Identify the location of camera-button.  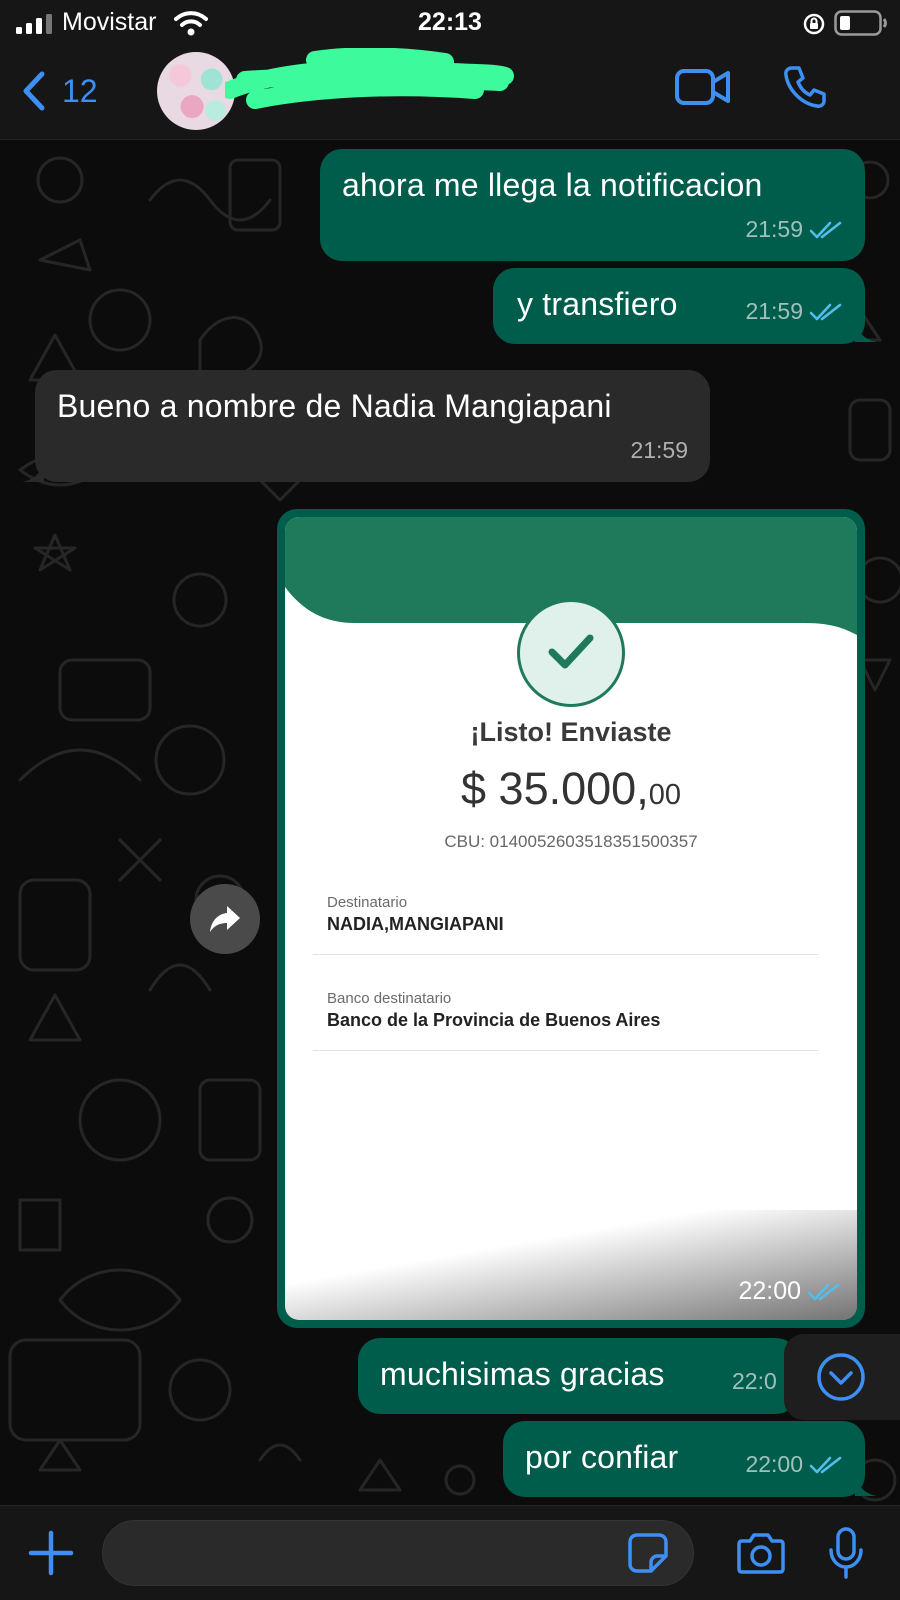
(761, 1555).